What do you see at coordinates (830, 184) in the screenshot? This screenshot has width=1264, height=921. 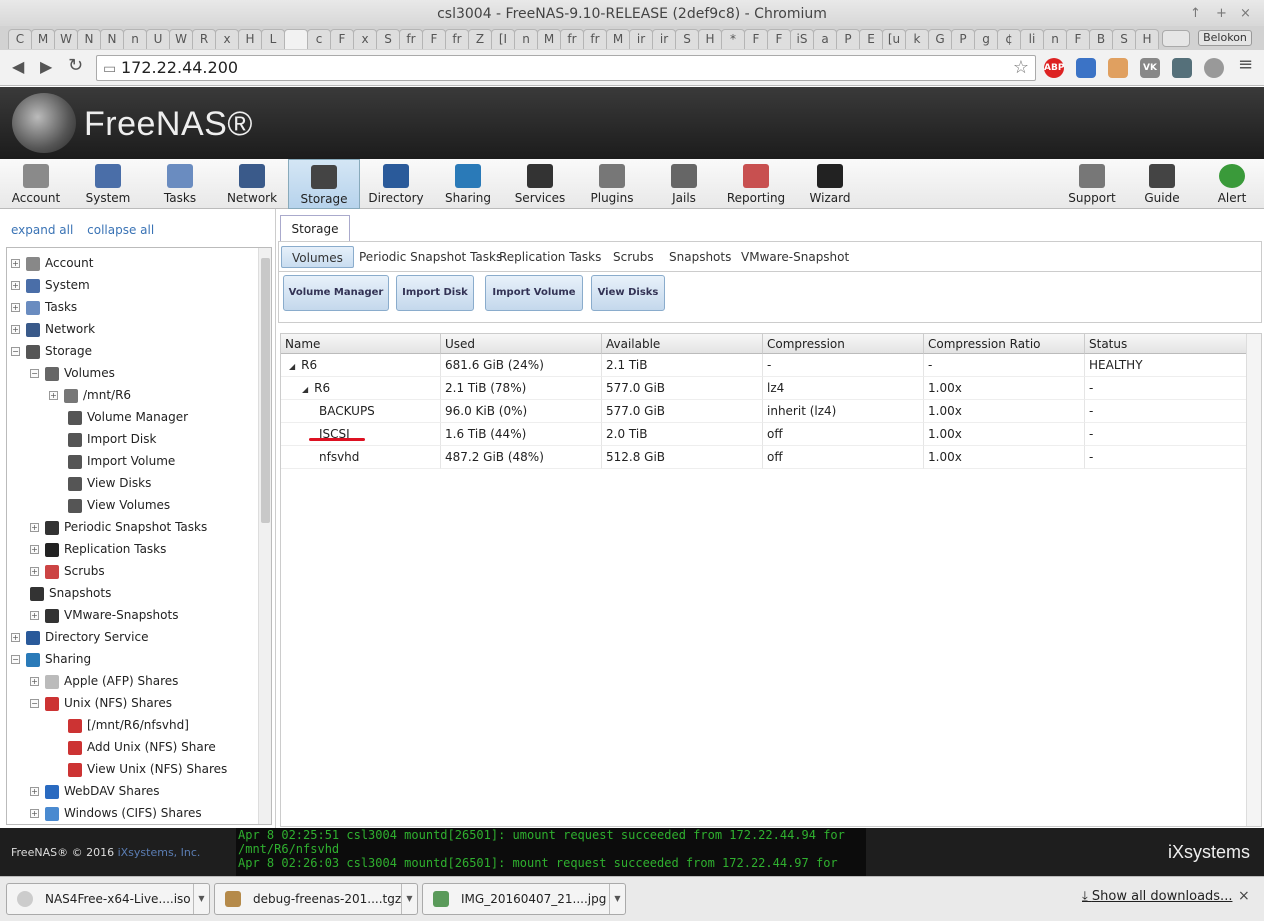 I see `nav-wizard: Wizard` at bounding box center [830, 184].